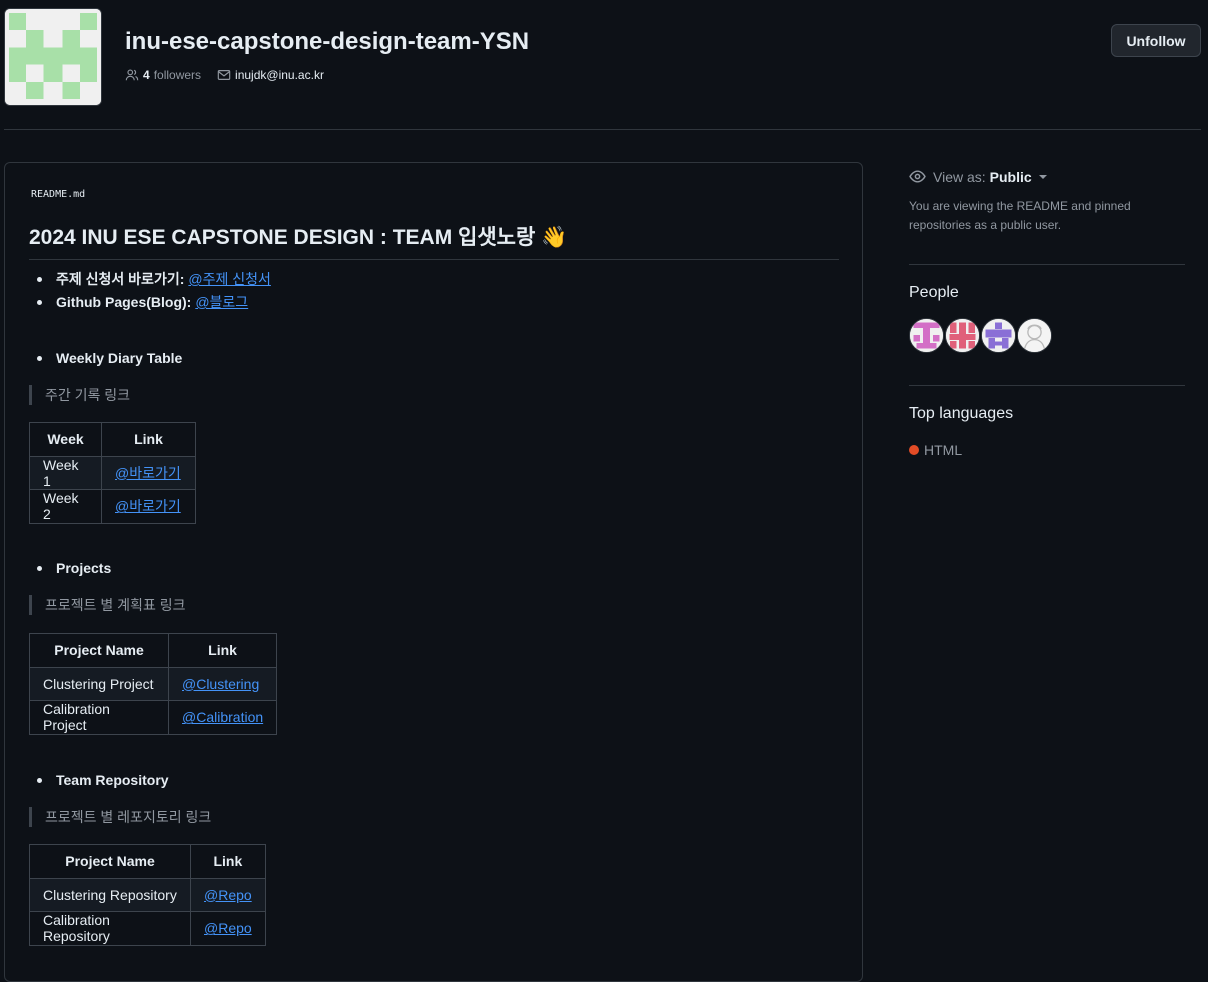 The width and height of the screenshot is (1208, 982). I want to click on view-as-value: Public, so click(1010, 176).